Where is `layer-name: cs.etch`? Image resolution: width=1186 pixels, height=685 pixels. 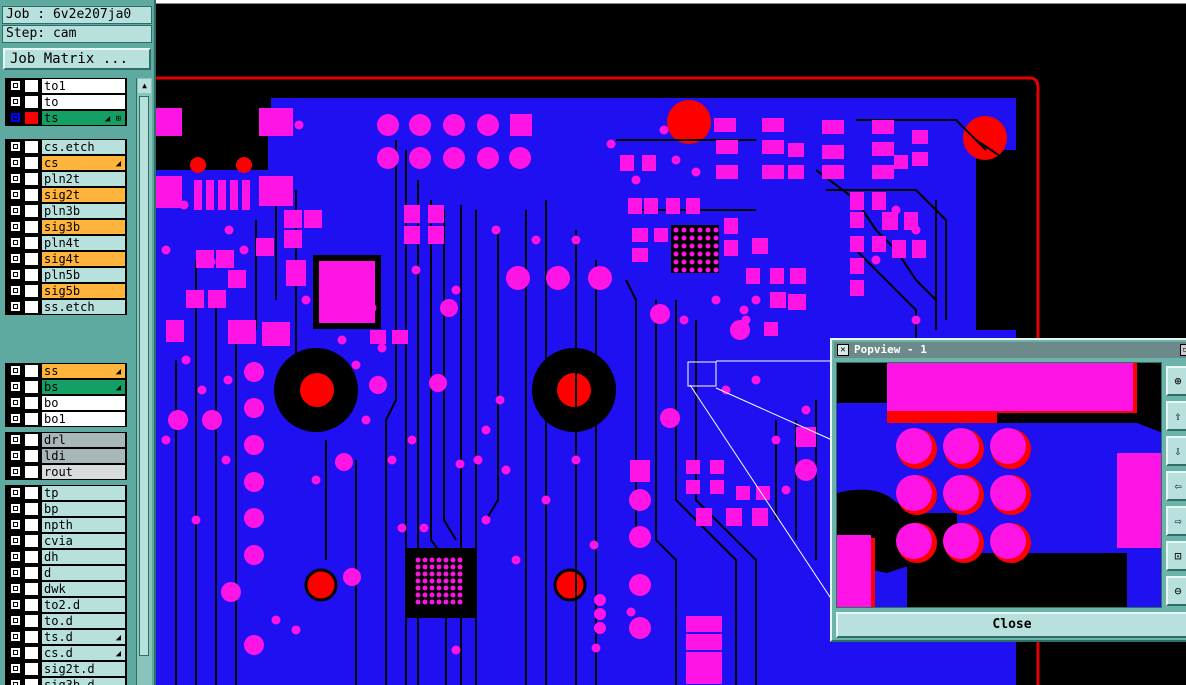
layer-name: cs.etch is located at coordinates (83, 147).